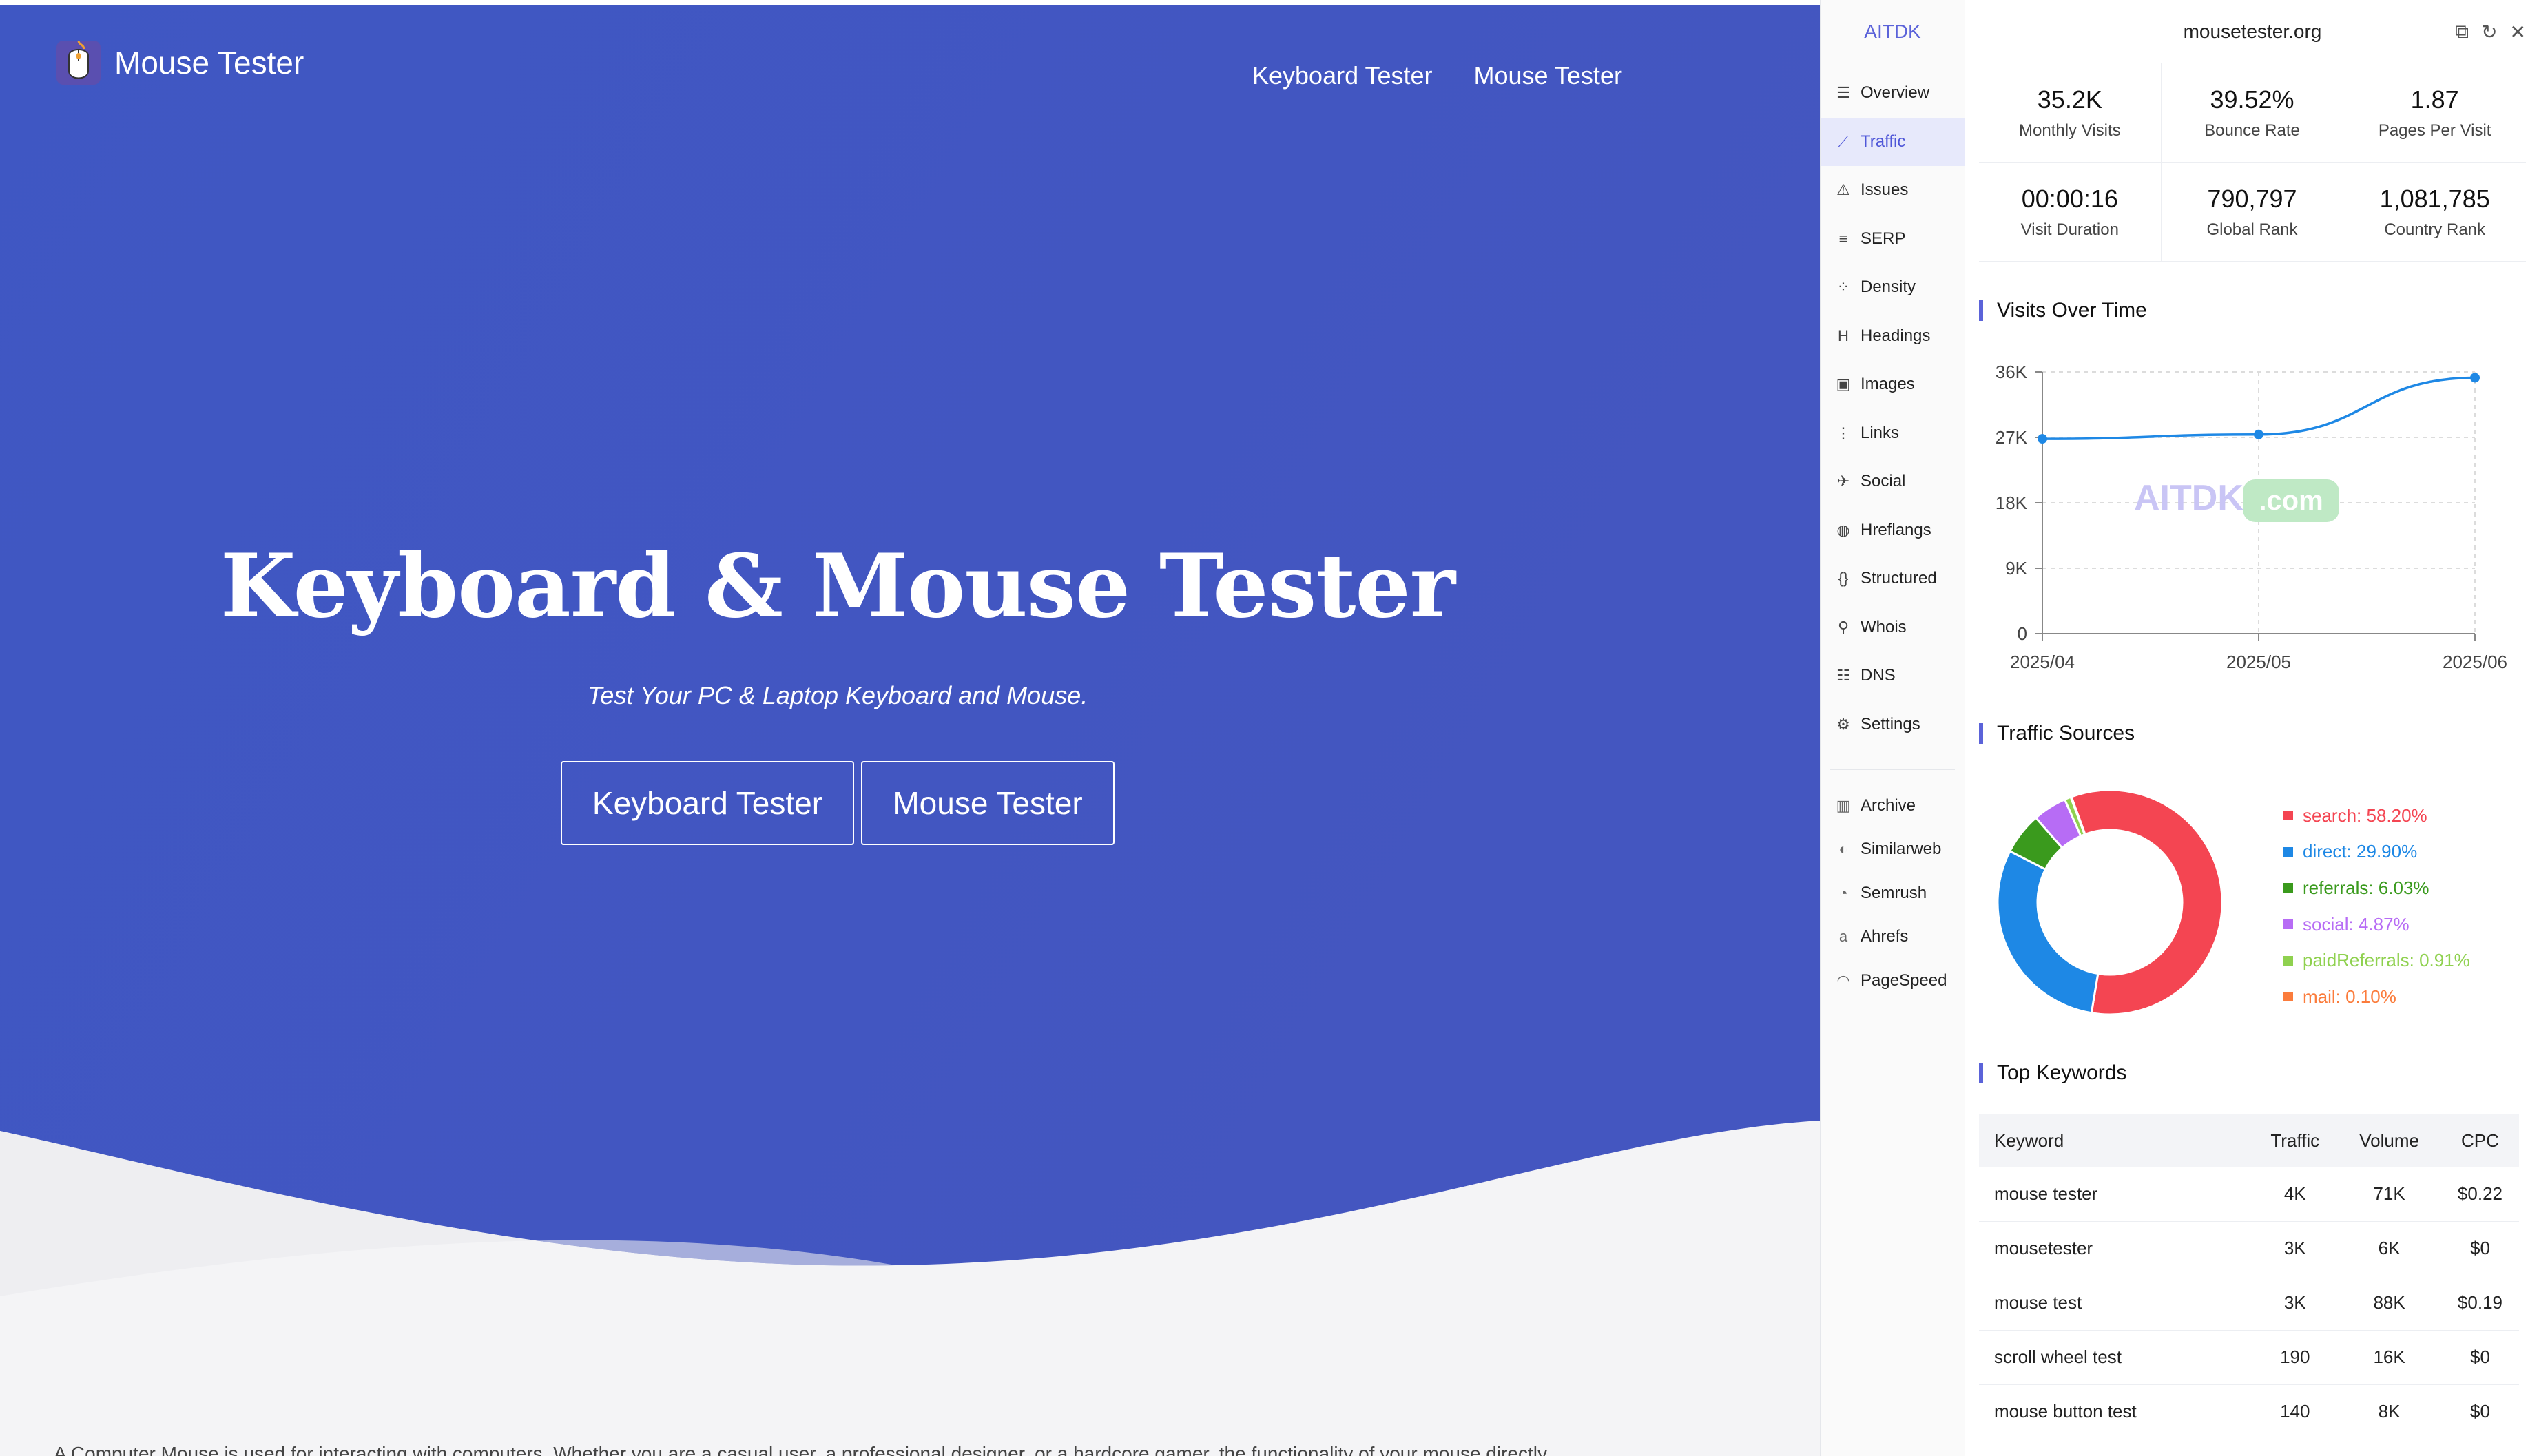 Image resolution: width=2539 pixels, height=1456 pixels. Describe the element at coordinates (2012, 372) in the screenshot. I see `y-tick-label: 36K` at that location.